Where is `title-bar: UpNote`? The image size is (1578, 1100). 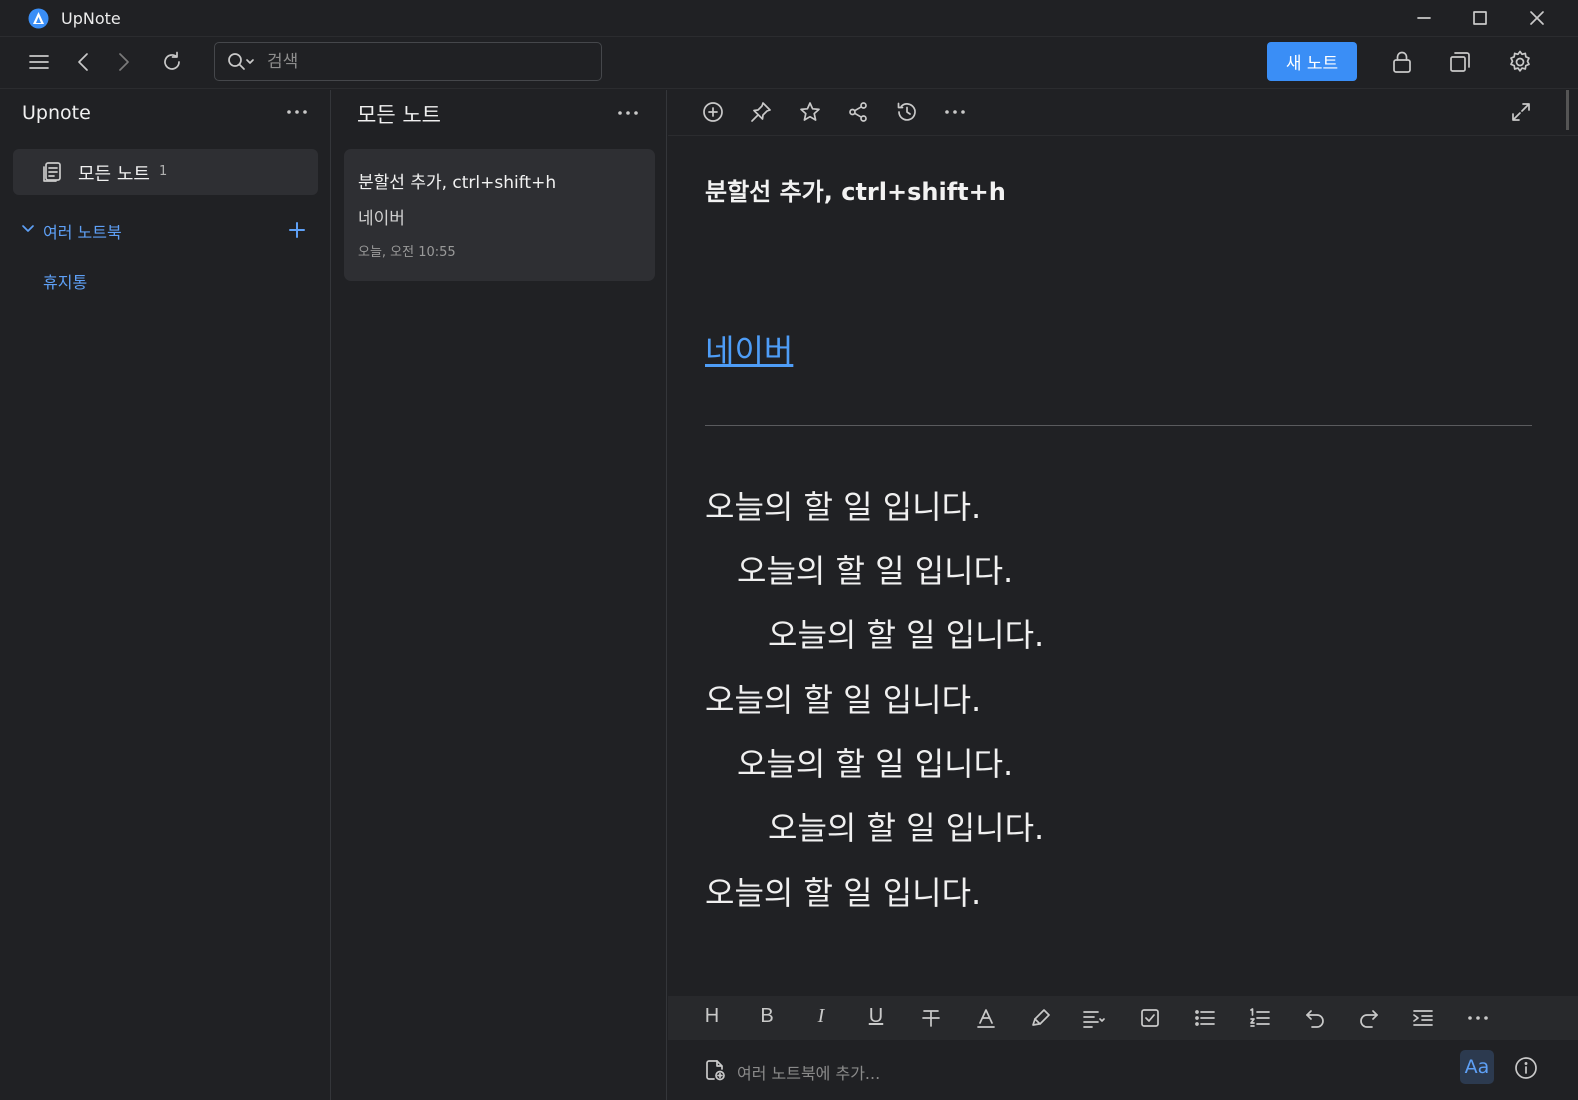 title-bar: UpNote is located at coordinates (789, 18).